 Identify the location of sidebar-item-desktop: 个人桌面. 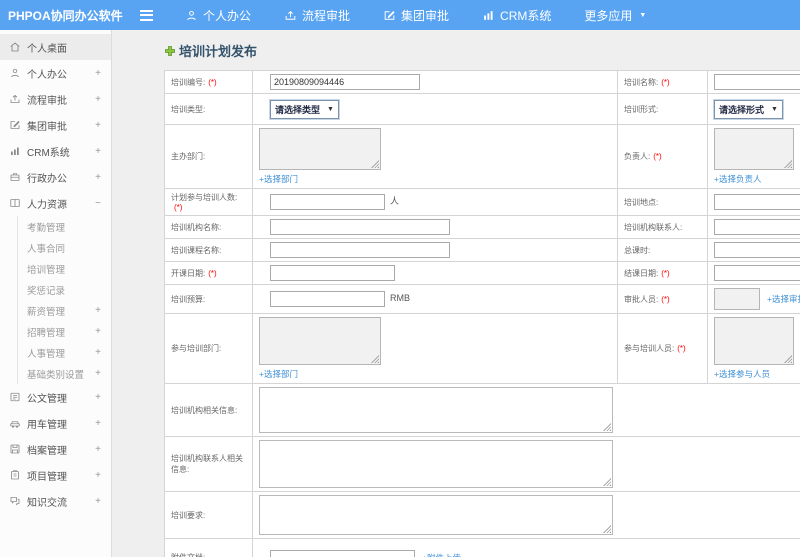
(55, 47).